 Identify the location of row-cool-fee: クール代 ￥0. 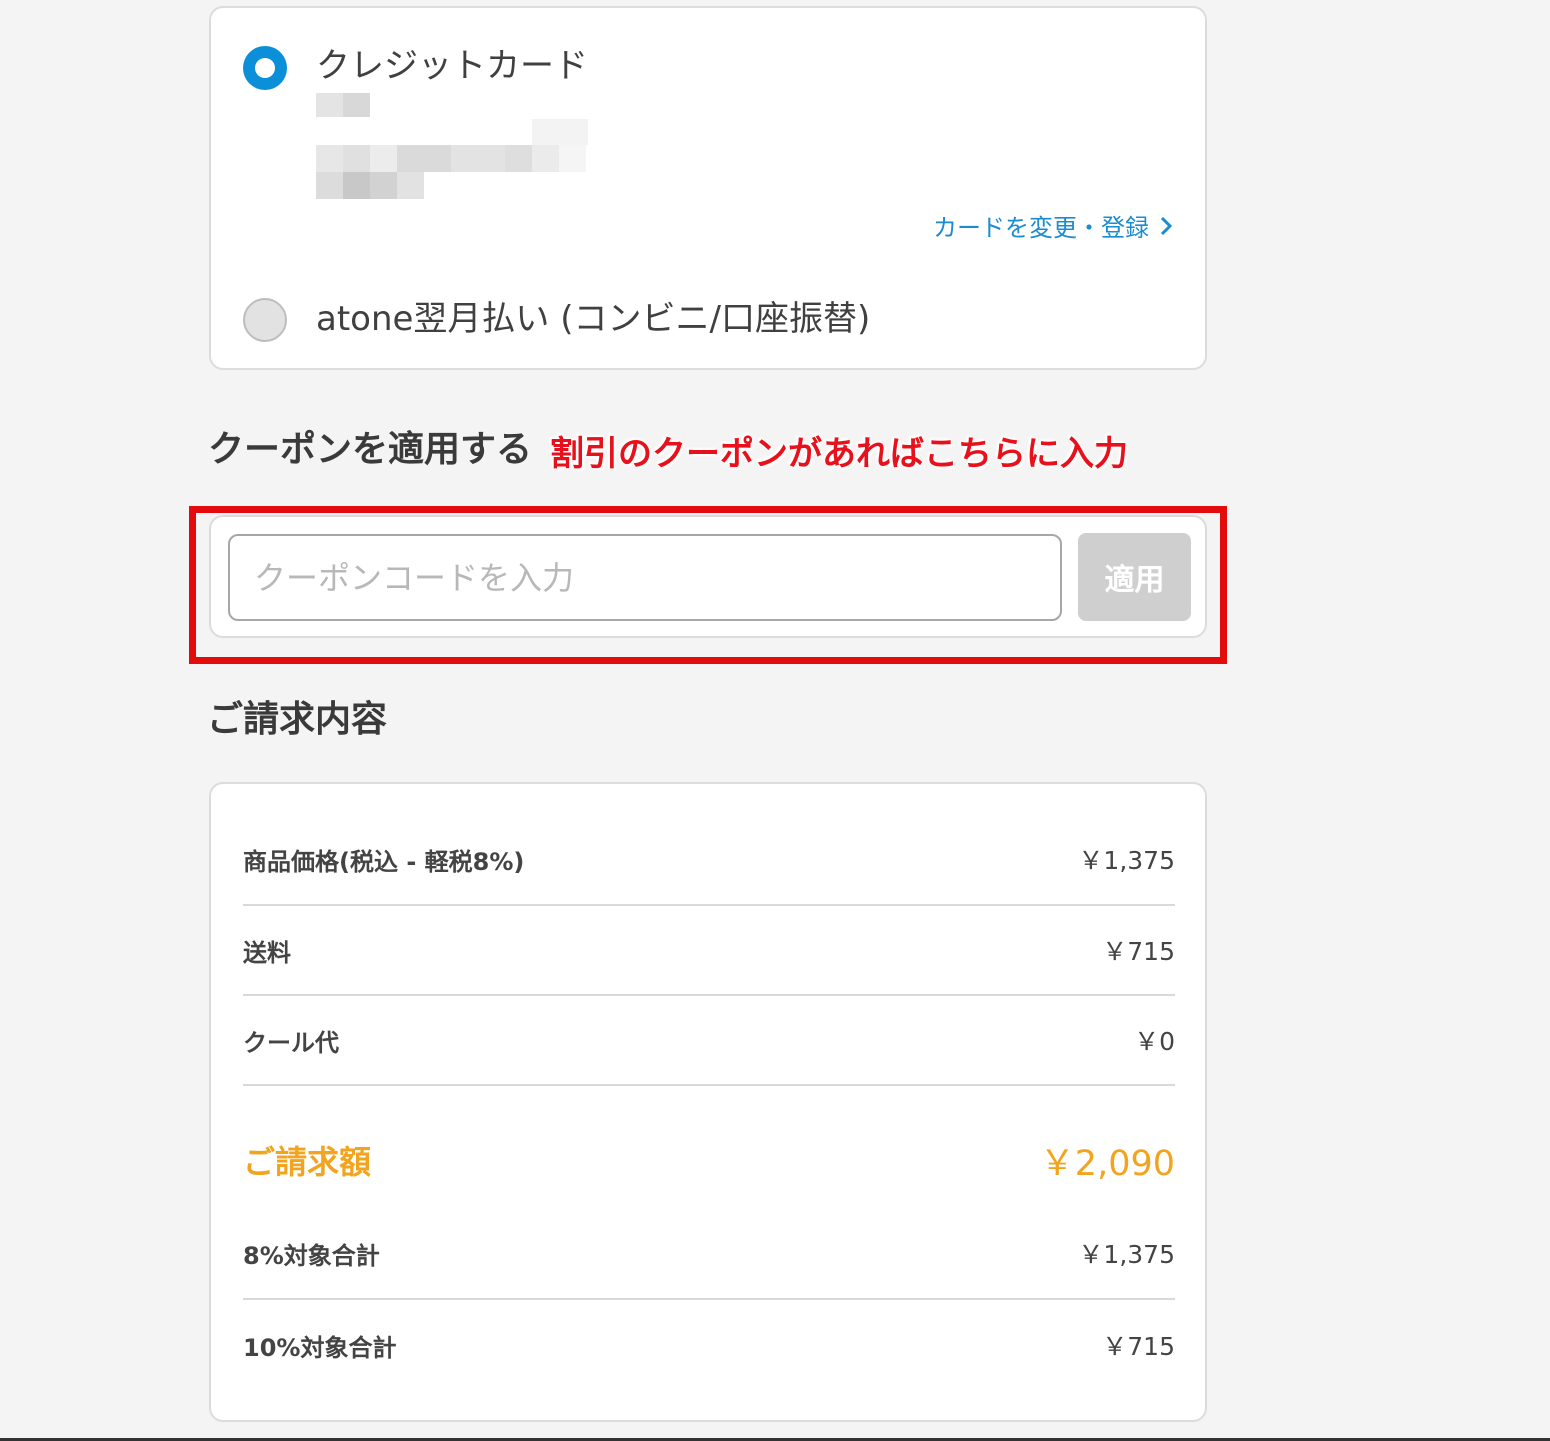
(709, 1041).